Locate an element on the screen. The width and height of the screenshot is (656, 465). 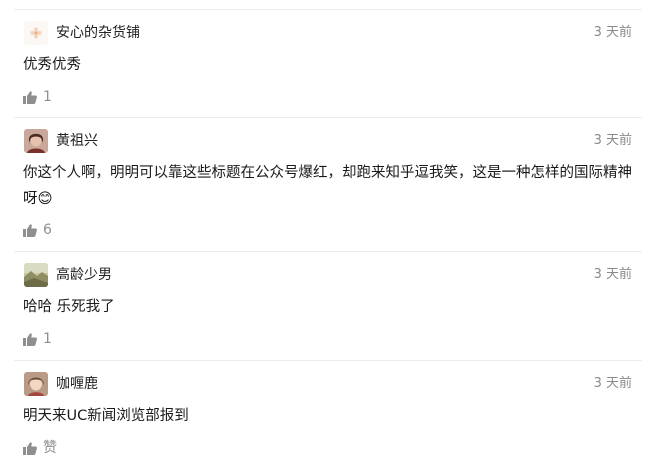
comment-text: 优秀优秀 is located at coordinates (52, 65).